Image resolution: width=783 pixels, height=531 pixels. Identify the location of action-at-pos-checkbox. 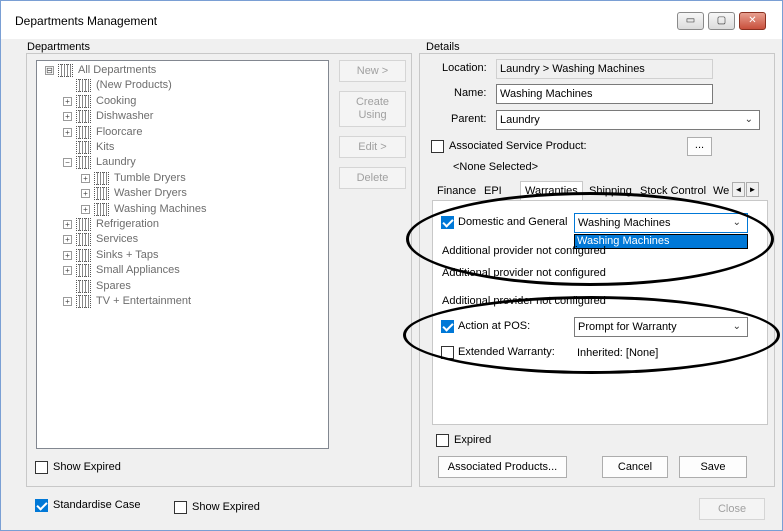
(447, 326).